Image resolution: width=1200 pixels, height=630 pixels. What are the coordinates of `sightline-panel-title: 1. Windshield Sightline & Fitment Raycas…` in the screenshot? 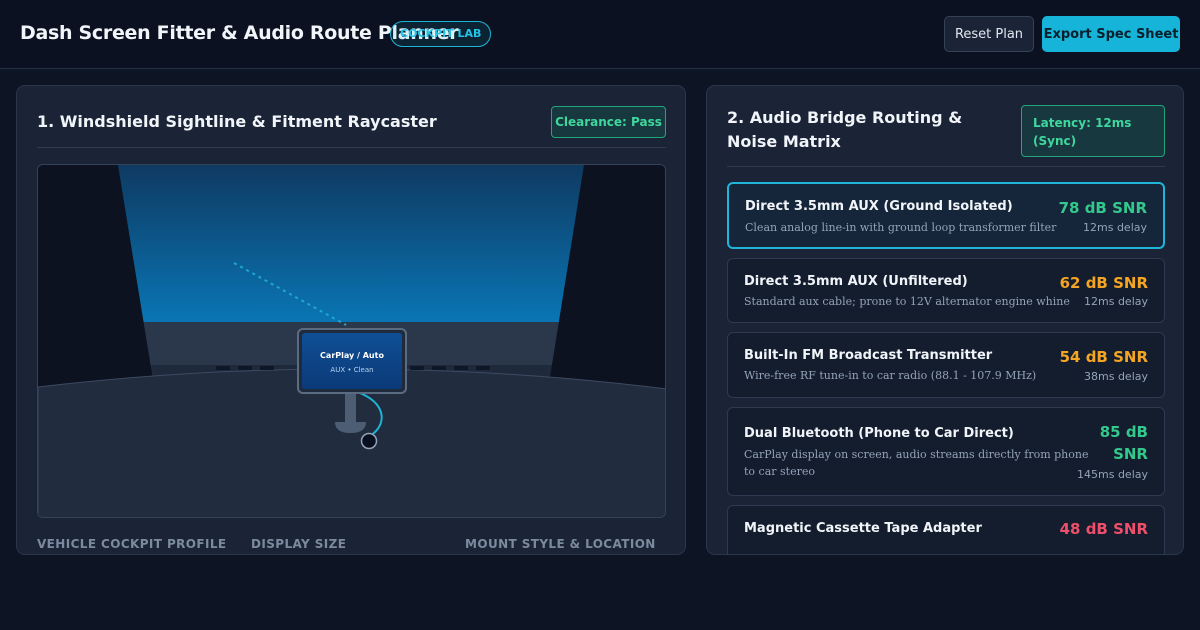 It's located at (237, 121).